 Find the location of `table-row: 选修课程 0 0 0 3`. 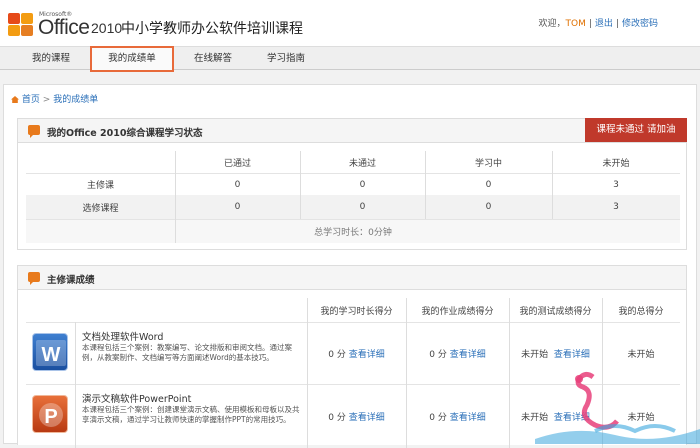

table-row: 选修课程 0 0 0 3 is located at coordinates (353, 207).